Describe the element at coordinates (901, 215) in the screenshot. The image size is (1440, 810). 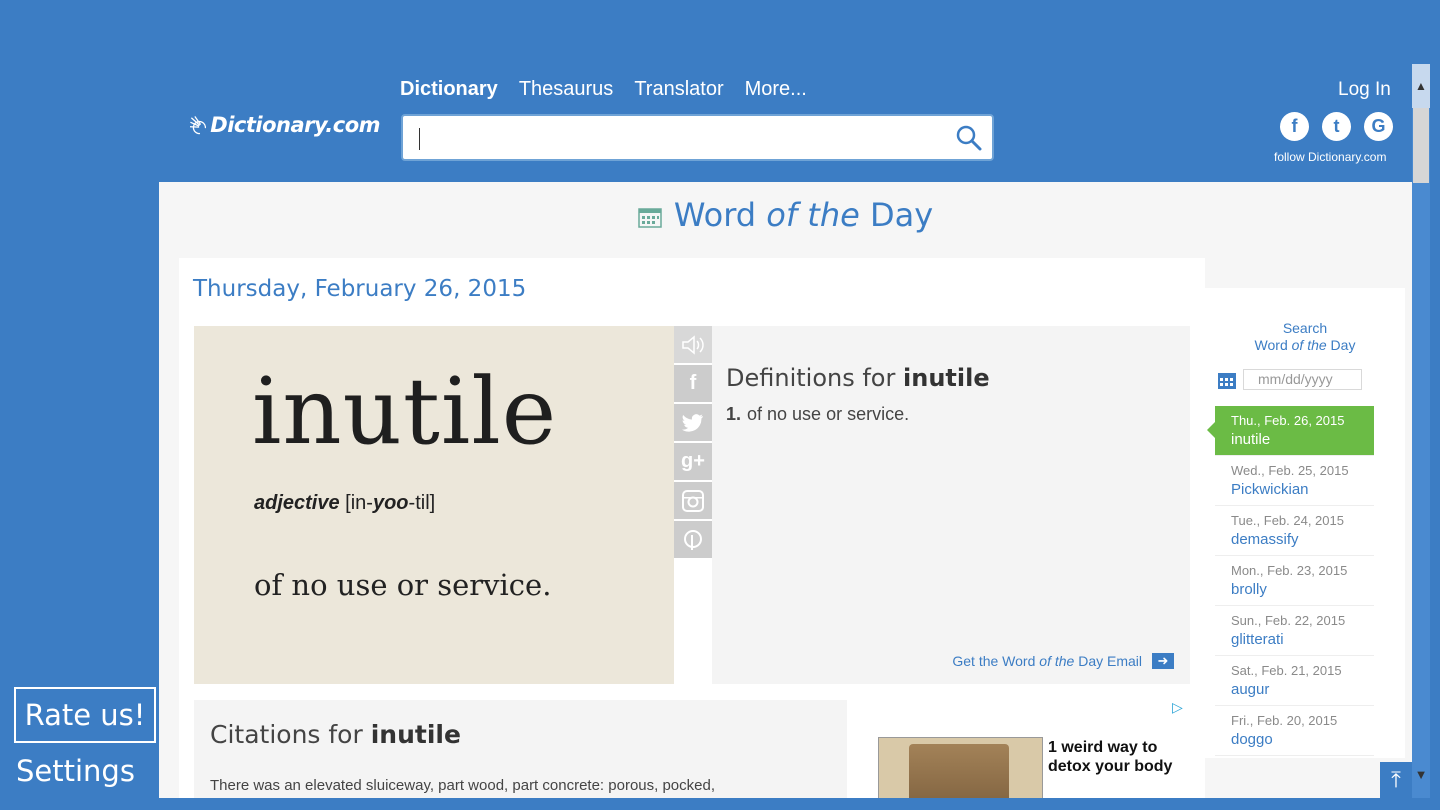
I see `title-day: Day` at that location.